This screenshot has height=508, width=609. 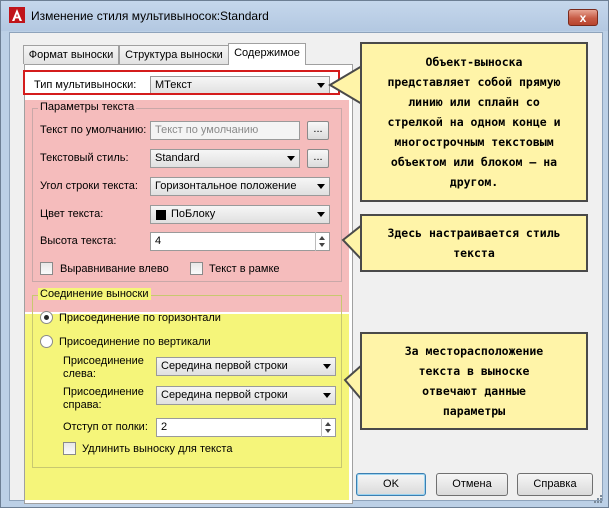 I want to click on callout-line: другом., so click(x=474, y=182).